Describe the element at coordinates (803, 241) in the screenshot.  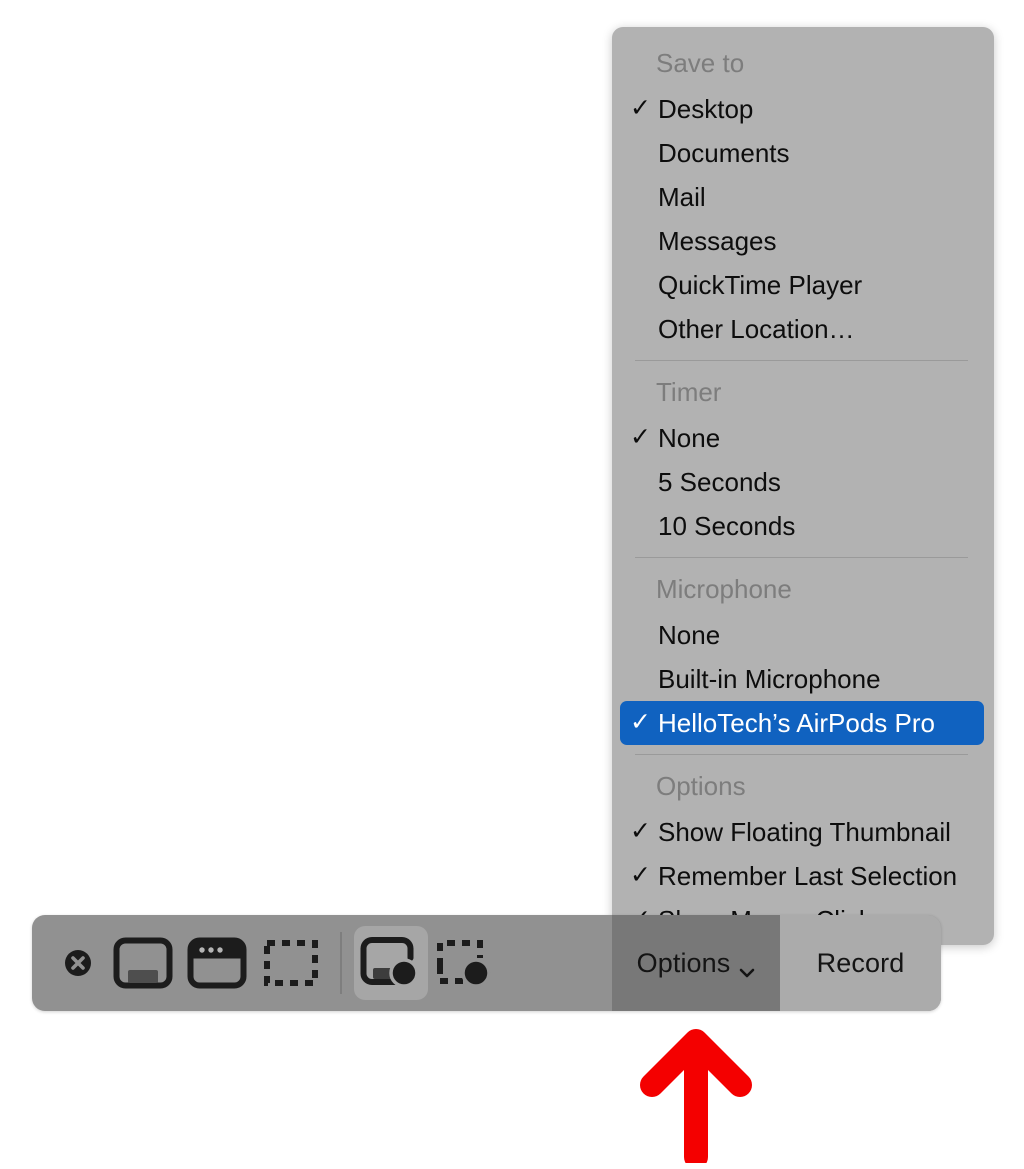
I see `menu-item: Messages` at that location.